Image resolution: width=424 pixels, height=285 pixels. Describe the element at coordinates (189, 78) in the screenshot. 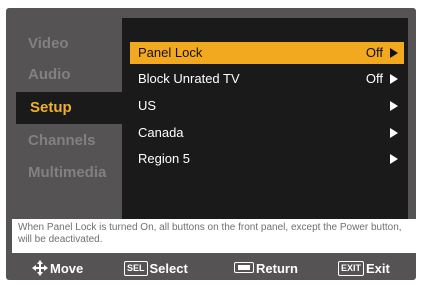

I see `menu-row-label: Block Unrated TV` at that location.